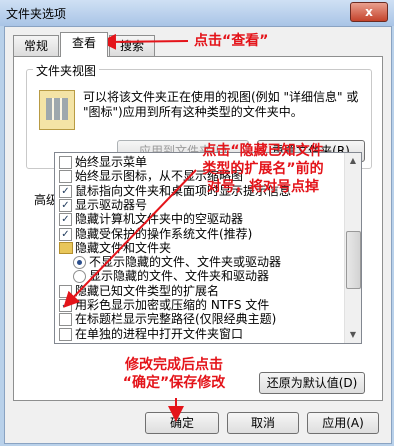  Describe the element at coordinates (353, 335) in the screenshot. I see `scroll-down-icon: ▼` at that location.